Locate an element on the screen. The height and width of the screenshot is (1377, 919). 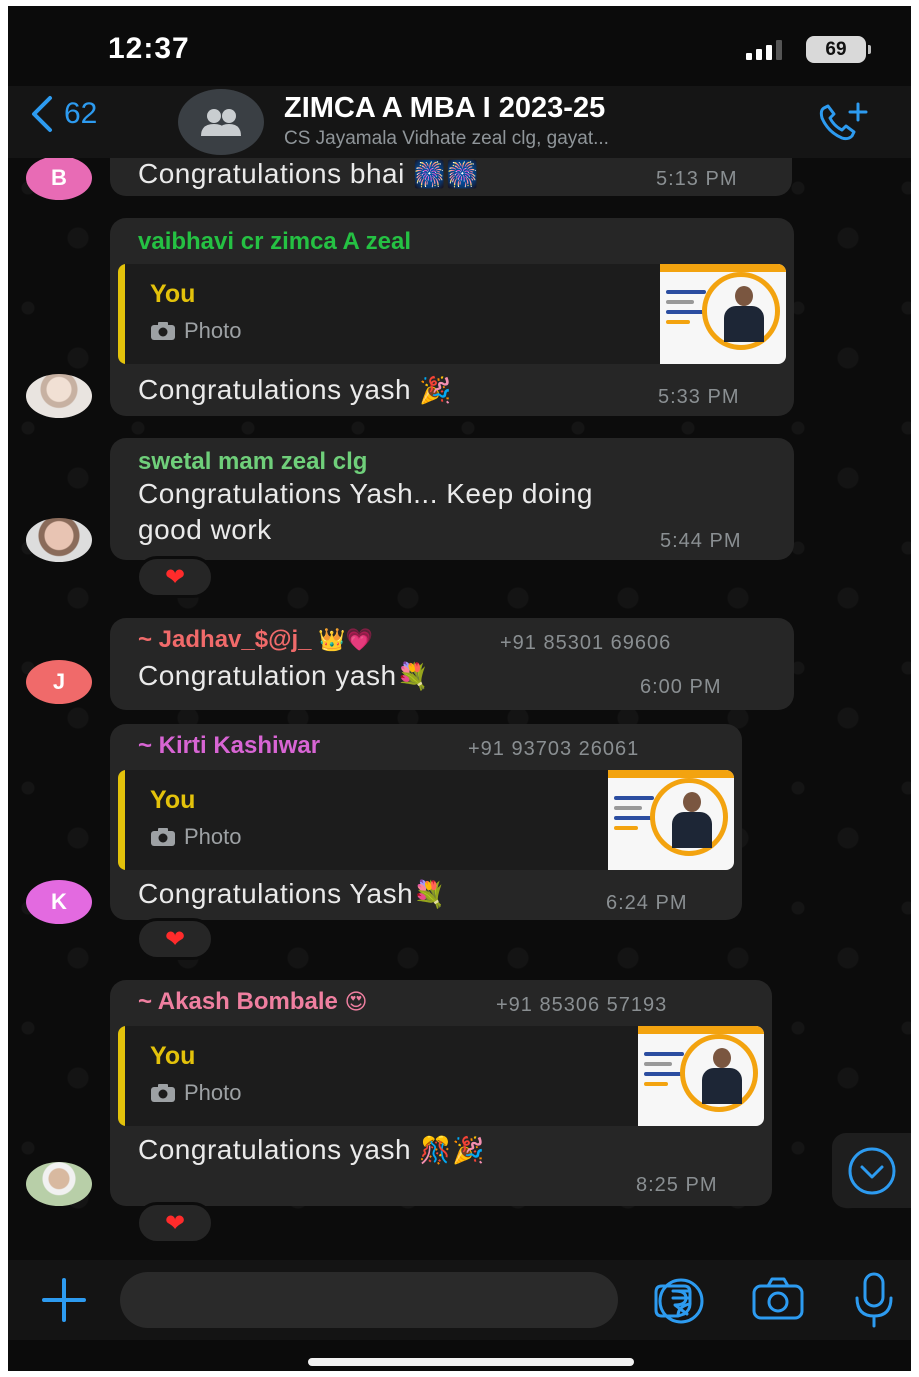
status-time: 12:37 is located at coordinates (149, 48).